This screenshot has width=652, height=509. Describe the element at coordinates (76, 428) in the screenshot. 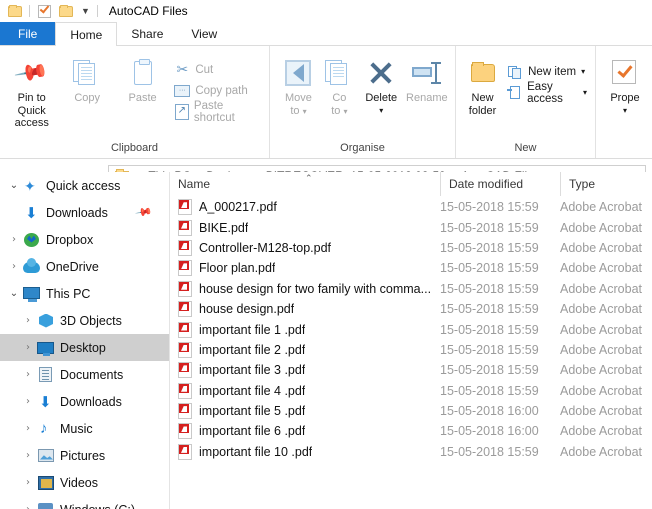

I see `sidebar-label-music: Music` at that location.